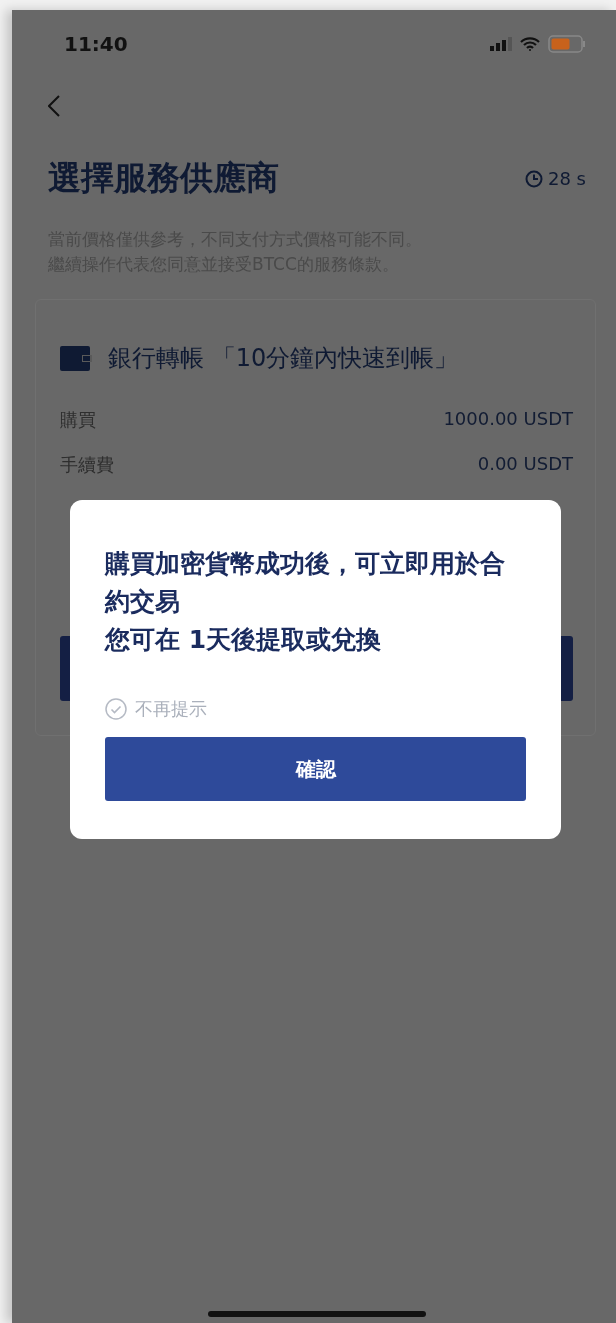 The width and height of the screenshot is (616, 1323). I want to click on battery-icon, so click(567, 44).